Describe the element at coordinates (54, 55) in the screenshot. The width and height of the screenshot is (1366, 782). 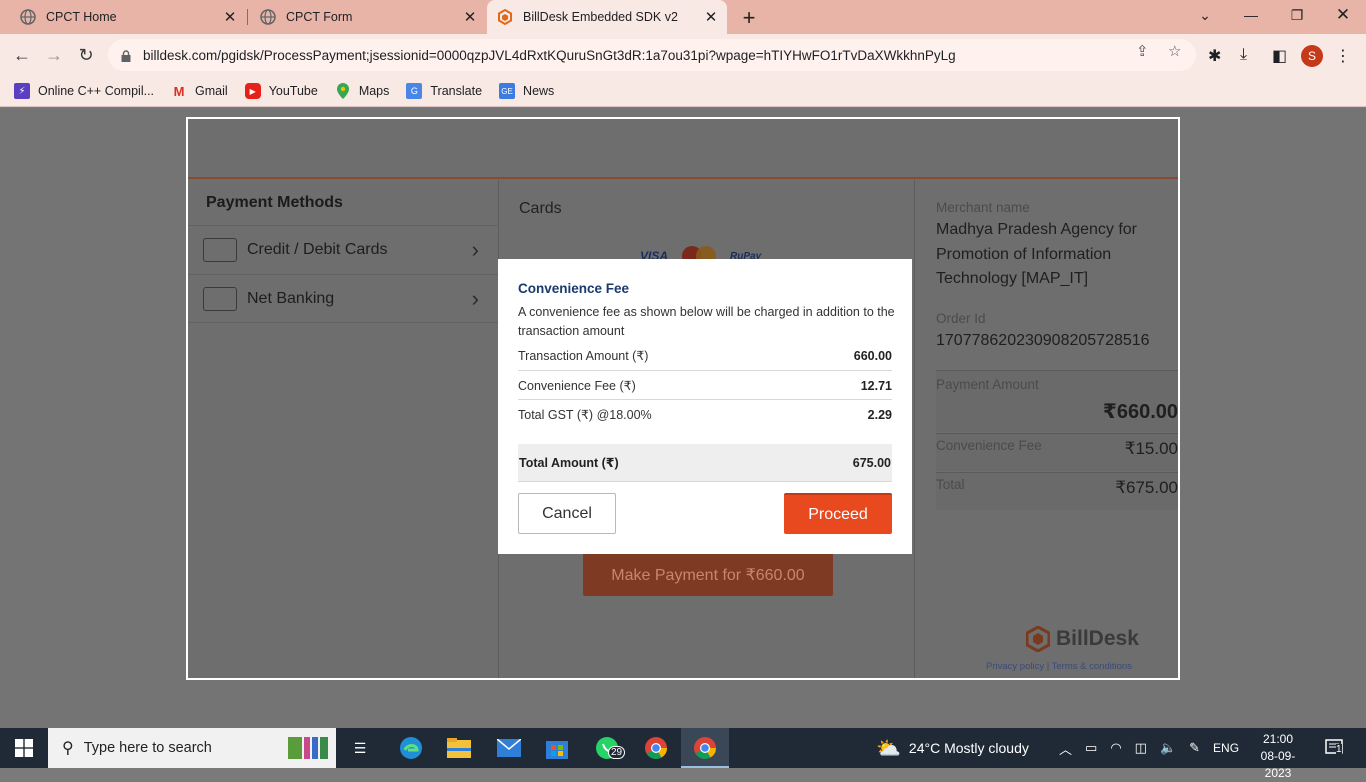
I see `forward-icon: →` at that location.